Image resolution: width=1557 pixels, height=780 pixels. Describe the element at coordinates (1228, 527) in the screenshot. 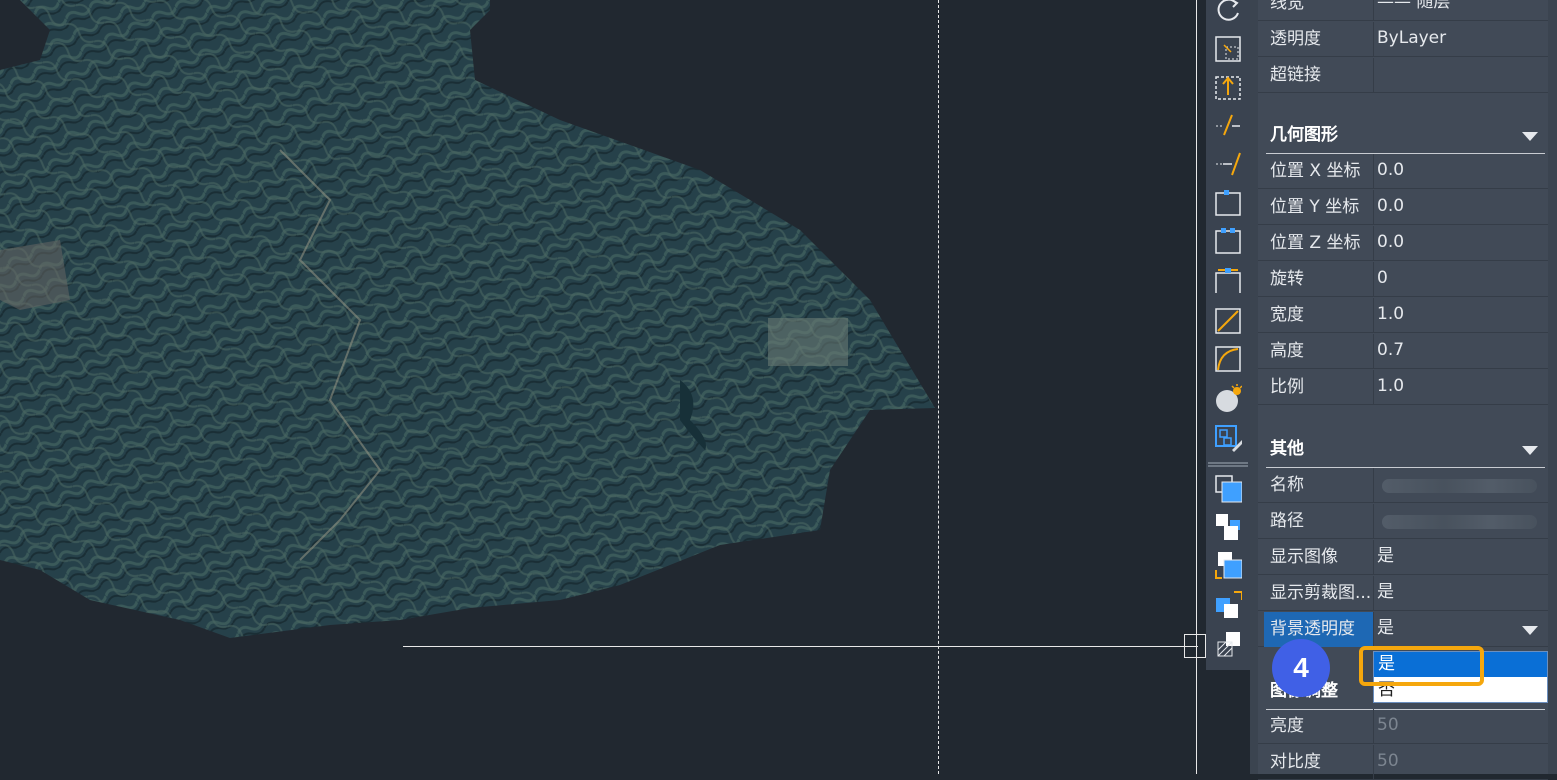

I see `send-back-icon` at that location.